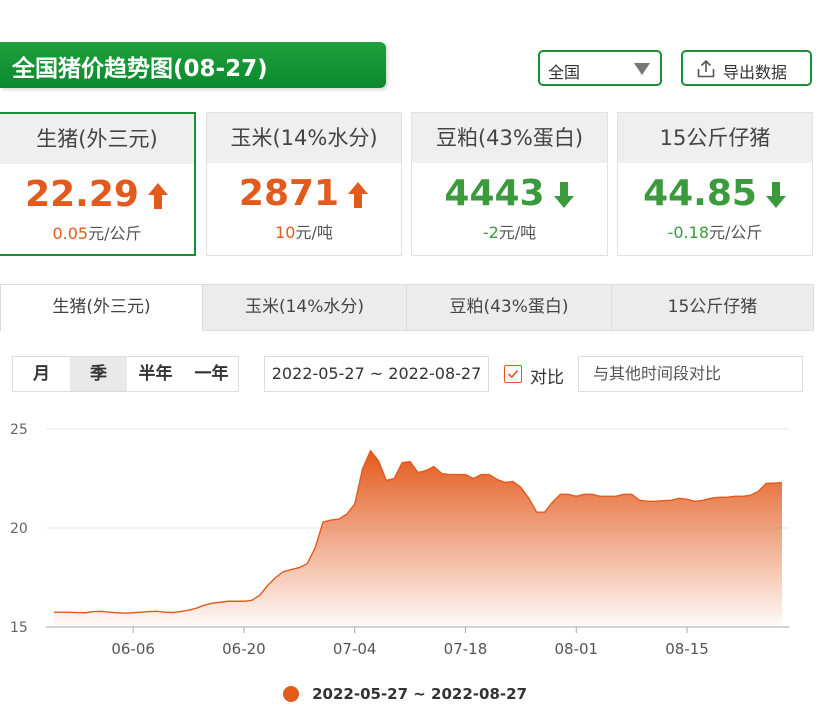 This screenshot has width=819, height=724. Describe the element at coordinates (706, 68) in the screenshot. I see `upload-icon` at that location.